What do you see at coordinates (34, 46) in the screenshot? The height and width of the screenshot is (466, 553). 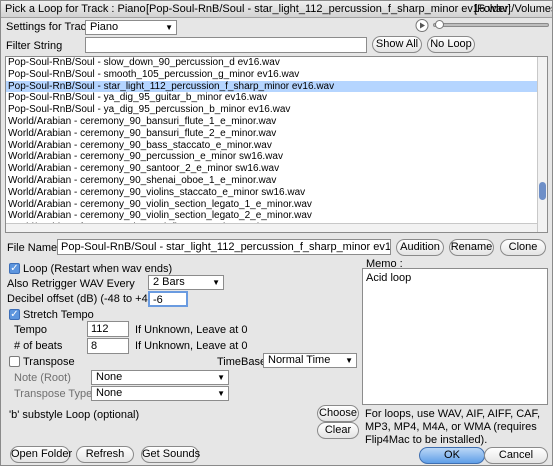 I see `filter-label: Filter String` at bounding box center [34, 46].